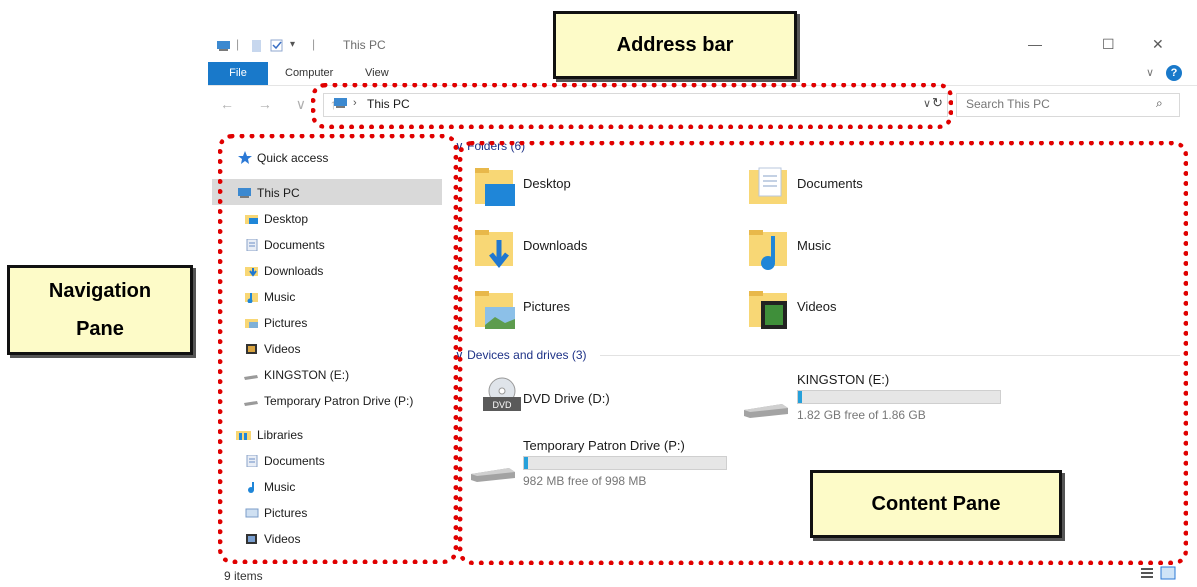  I want to click on help-icon: ?, so click(1174, 73).